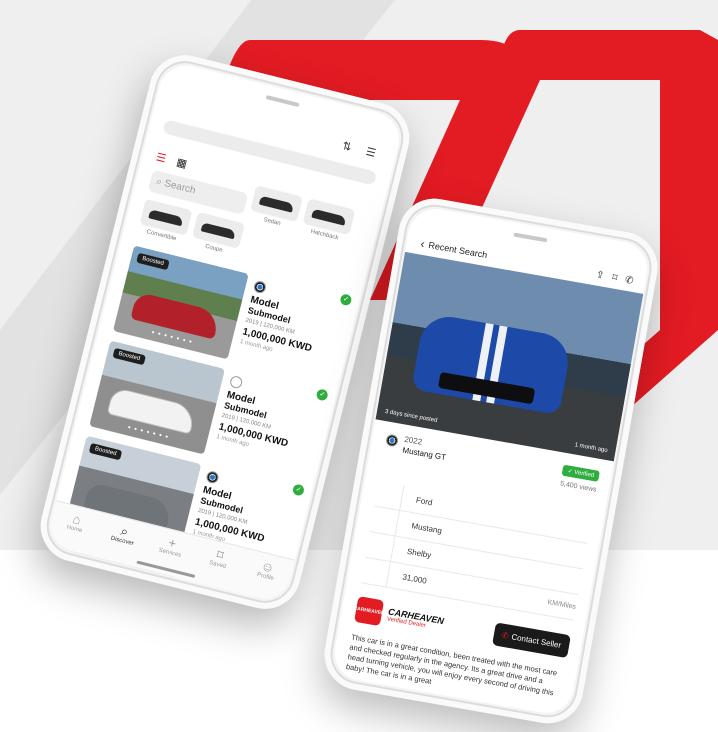 This screenshot has width=718, height=732. I want to click on dealer-logo: CARHEAVEN, so click(369, 611).